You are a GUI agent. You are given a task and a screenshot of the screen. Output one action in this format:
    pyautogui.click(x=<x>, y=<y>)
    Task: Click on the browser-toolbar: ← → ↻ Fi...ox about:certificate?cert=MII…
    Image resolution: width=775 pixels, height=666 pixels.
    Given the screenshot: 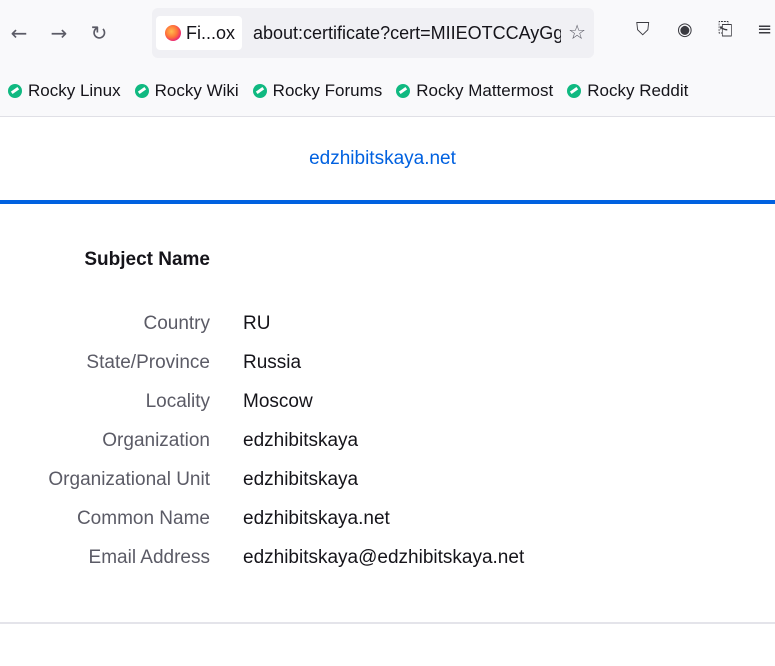 What is the action you would take?
    pyautogui.click(x=387, y=33)
    